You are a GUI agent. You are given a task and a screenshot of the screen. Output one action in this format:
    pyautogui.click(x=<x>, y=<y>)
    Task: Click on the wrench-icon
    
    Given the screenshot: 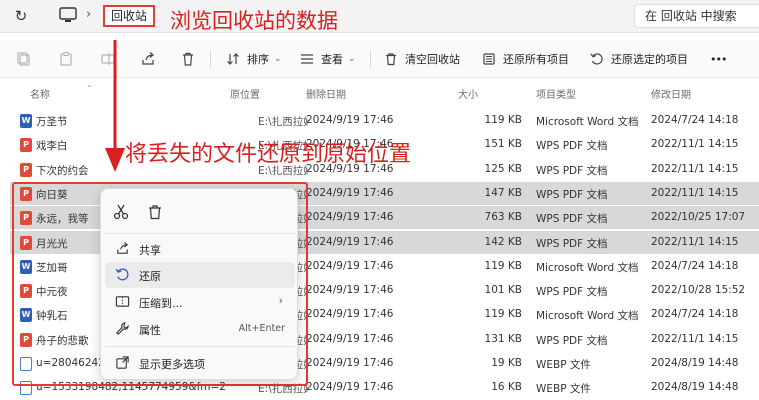 What is the action you would take?
    pyautogui.click(x=122, y=328)
    